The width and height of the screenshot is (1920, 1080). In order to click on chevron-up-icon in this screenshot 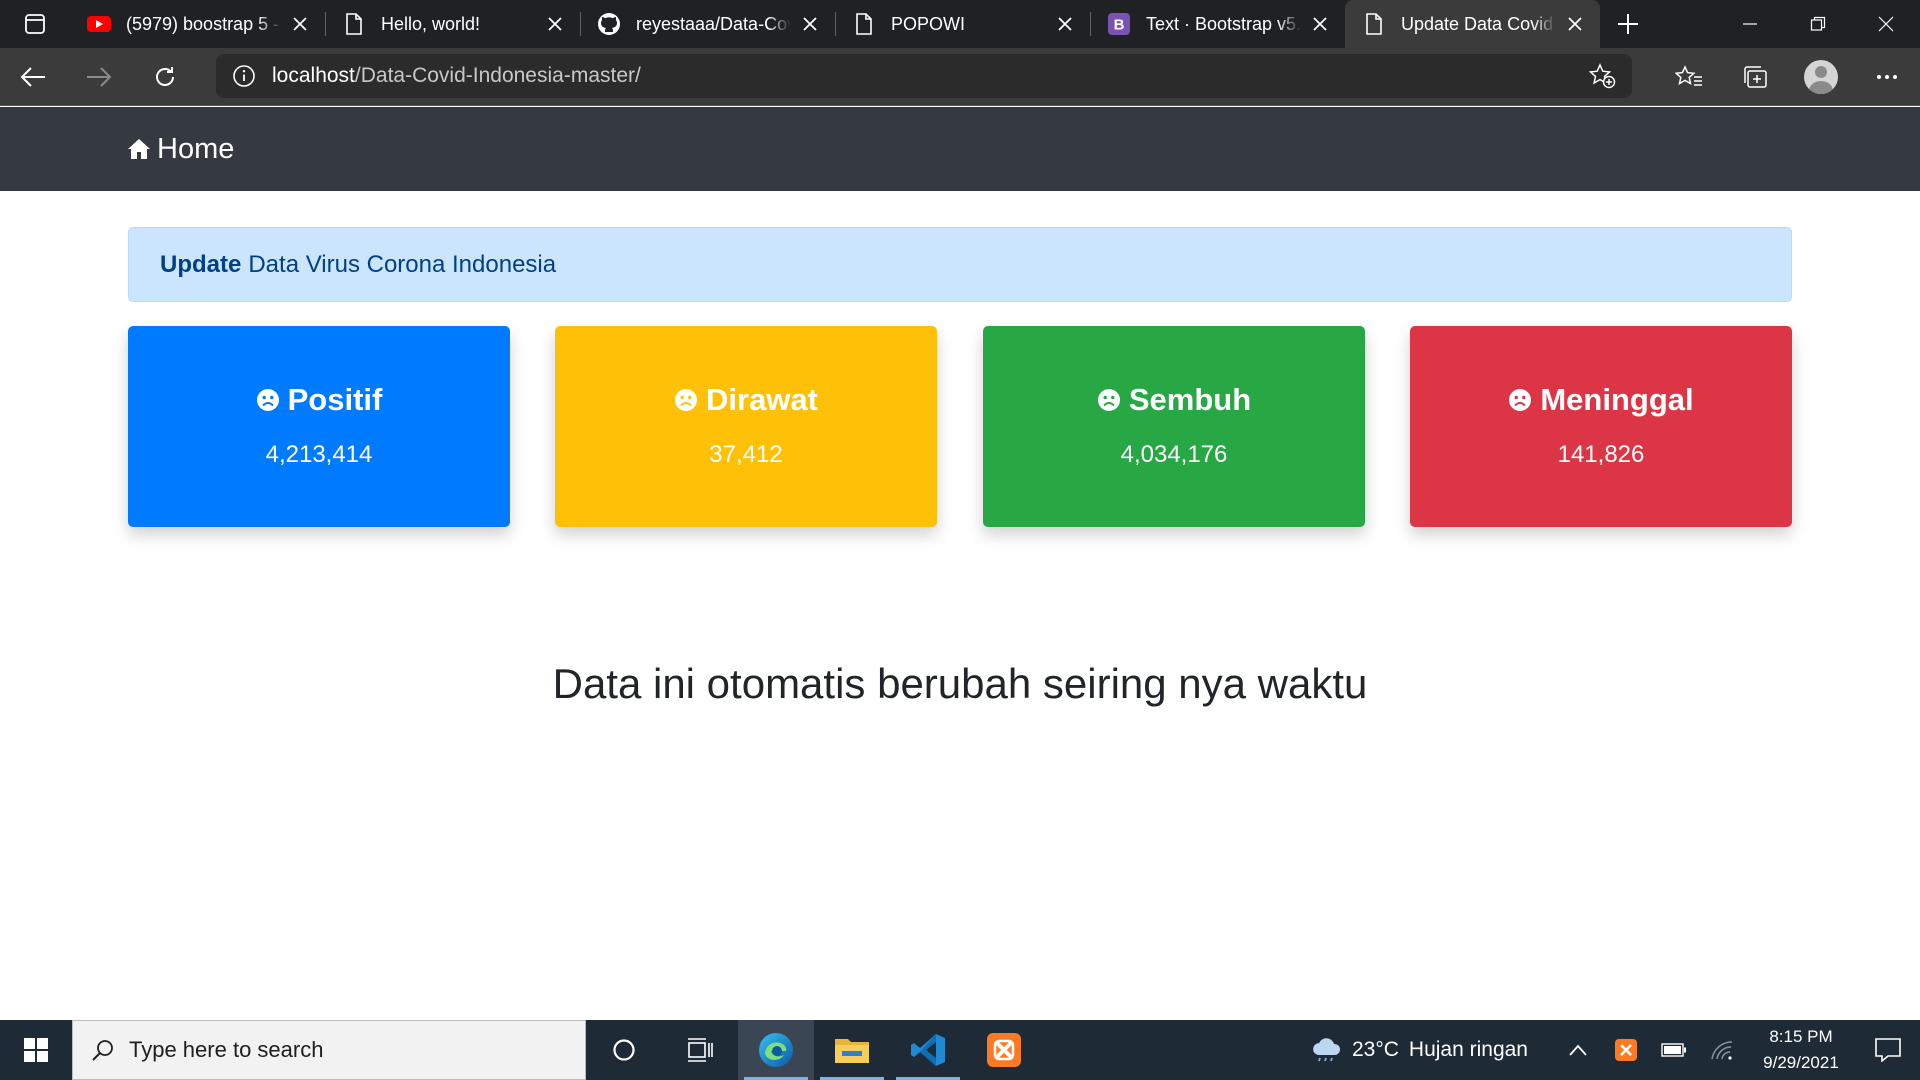, I will do `click(1578, 1050)`.